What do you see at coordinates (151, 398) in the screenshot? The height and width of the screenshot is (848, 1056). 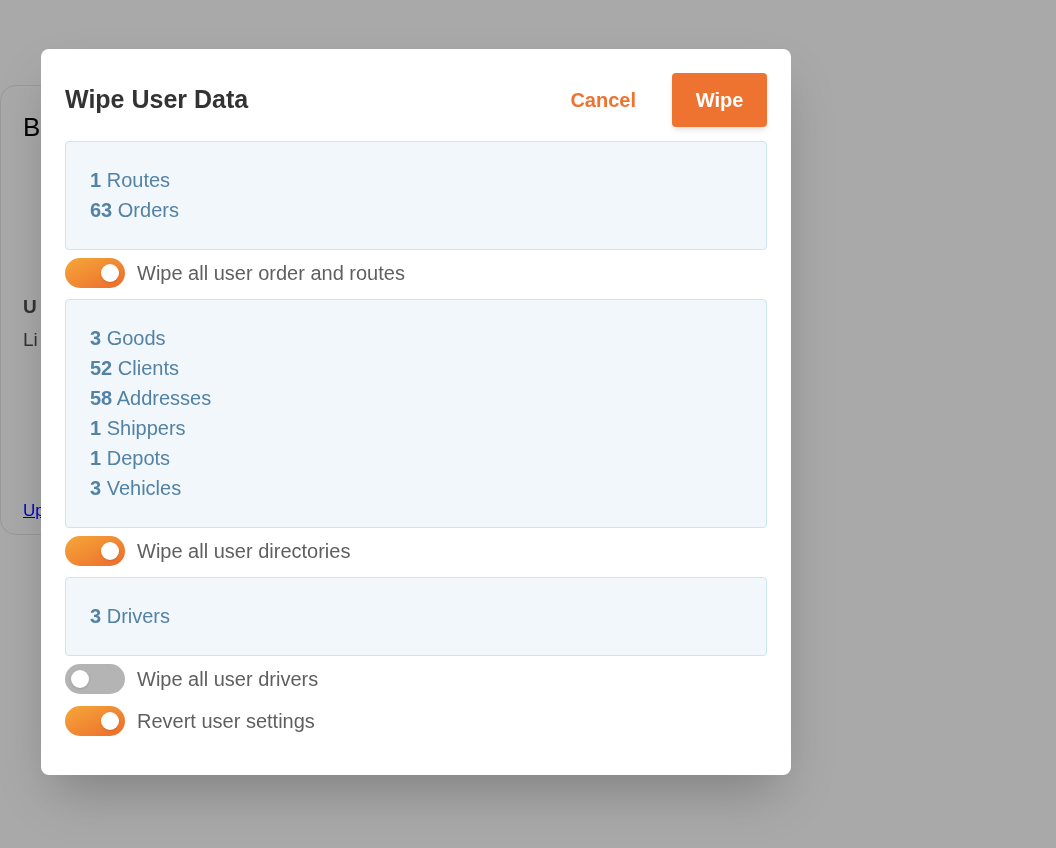 I see `count-text: 58 Addresses` at bounding box center [151, 398].